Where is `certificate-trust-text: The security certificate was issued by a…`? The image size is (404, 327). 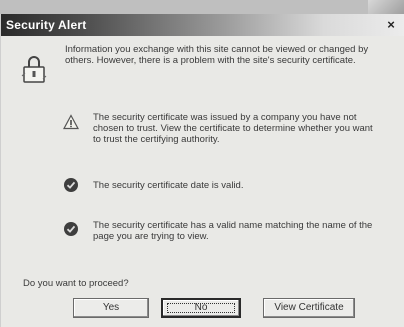 certificate-trust-text: The security certificate was issued by a… is located at coordinates (233, 128).